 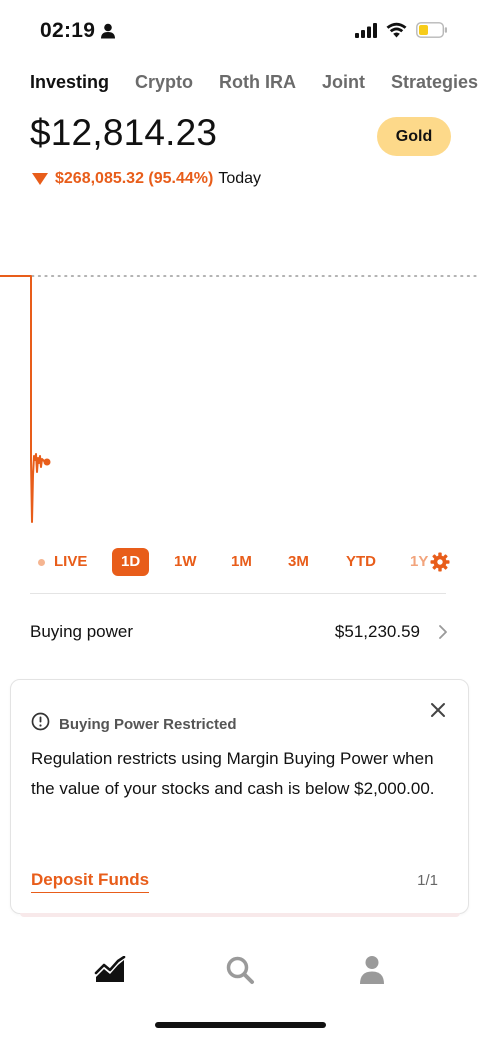 I want to click on portfolio-chart-icon, so click(x=110, y=970).